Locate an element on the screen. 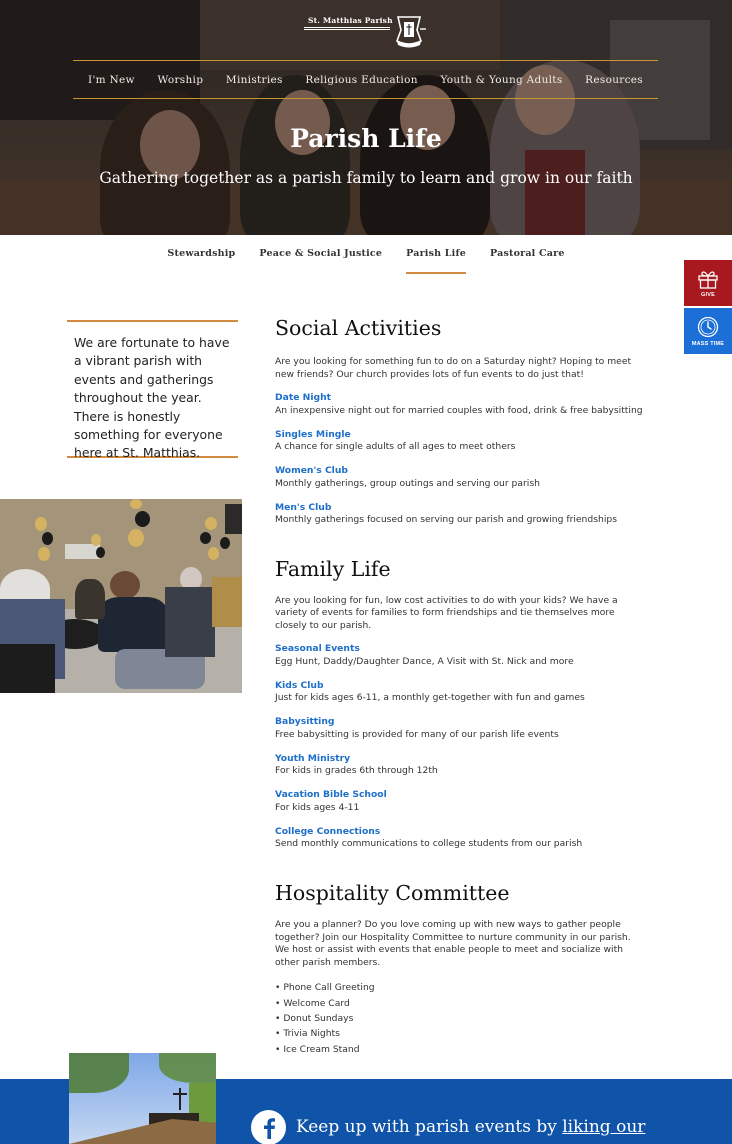  nav-youth-young-adults: Youth & Young Adults is located at coordinates (501, 80).